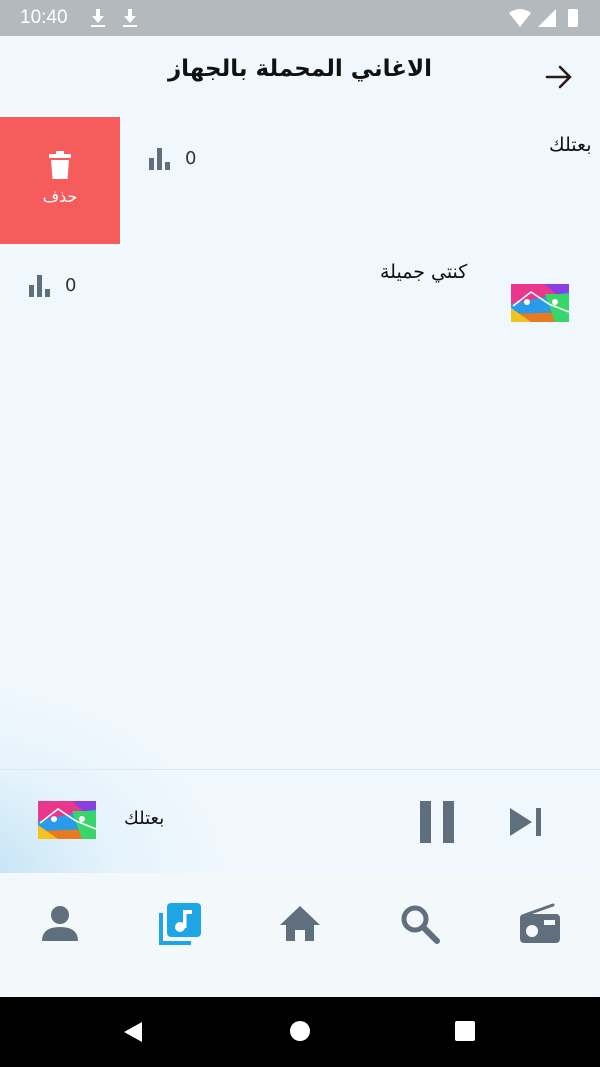 Image resolution: width=600 pixels, height=1067 pixels. What do you see at coordinates (526, 822) in the screenshot?
I see `skip-next-icon` at bounding box center [526, 822].